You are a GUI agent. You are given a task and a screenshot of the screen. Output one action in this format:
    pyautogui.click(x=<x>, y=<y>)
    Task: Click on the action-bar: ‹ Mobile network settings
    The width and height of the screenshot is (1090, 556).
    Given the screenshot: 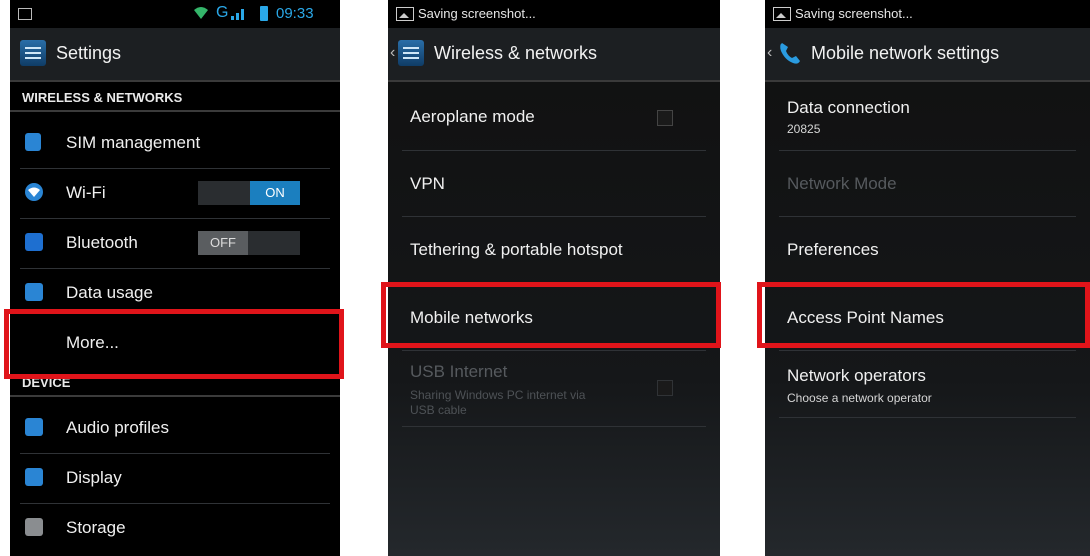 What is the action you would take?
    pyautogui.click(x=927, y=55)
    